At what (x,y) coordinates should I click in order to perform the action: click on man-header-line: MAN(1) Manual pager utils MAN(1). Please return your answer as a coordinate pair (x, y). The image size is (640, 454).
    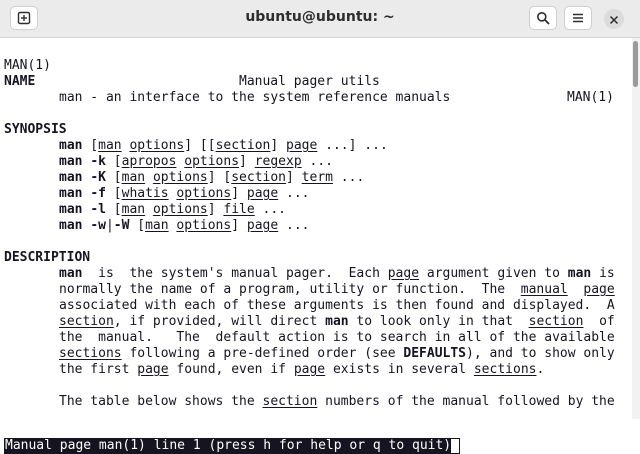
    Looking at the image, I should click on (316, 73).